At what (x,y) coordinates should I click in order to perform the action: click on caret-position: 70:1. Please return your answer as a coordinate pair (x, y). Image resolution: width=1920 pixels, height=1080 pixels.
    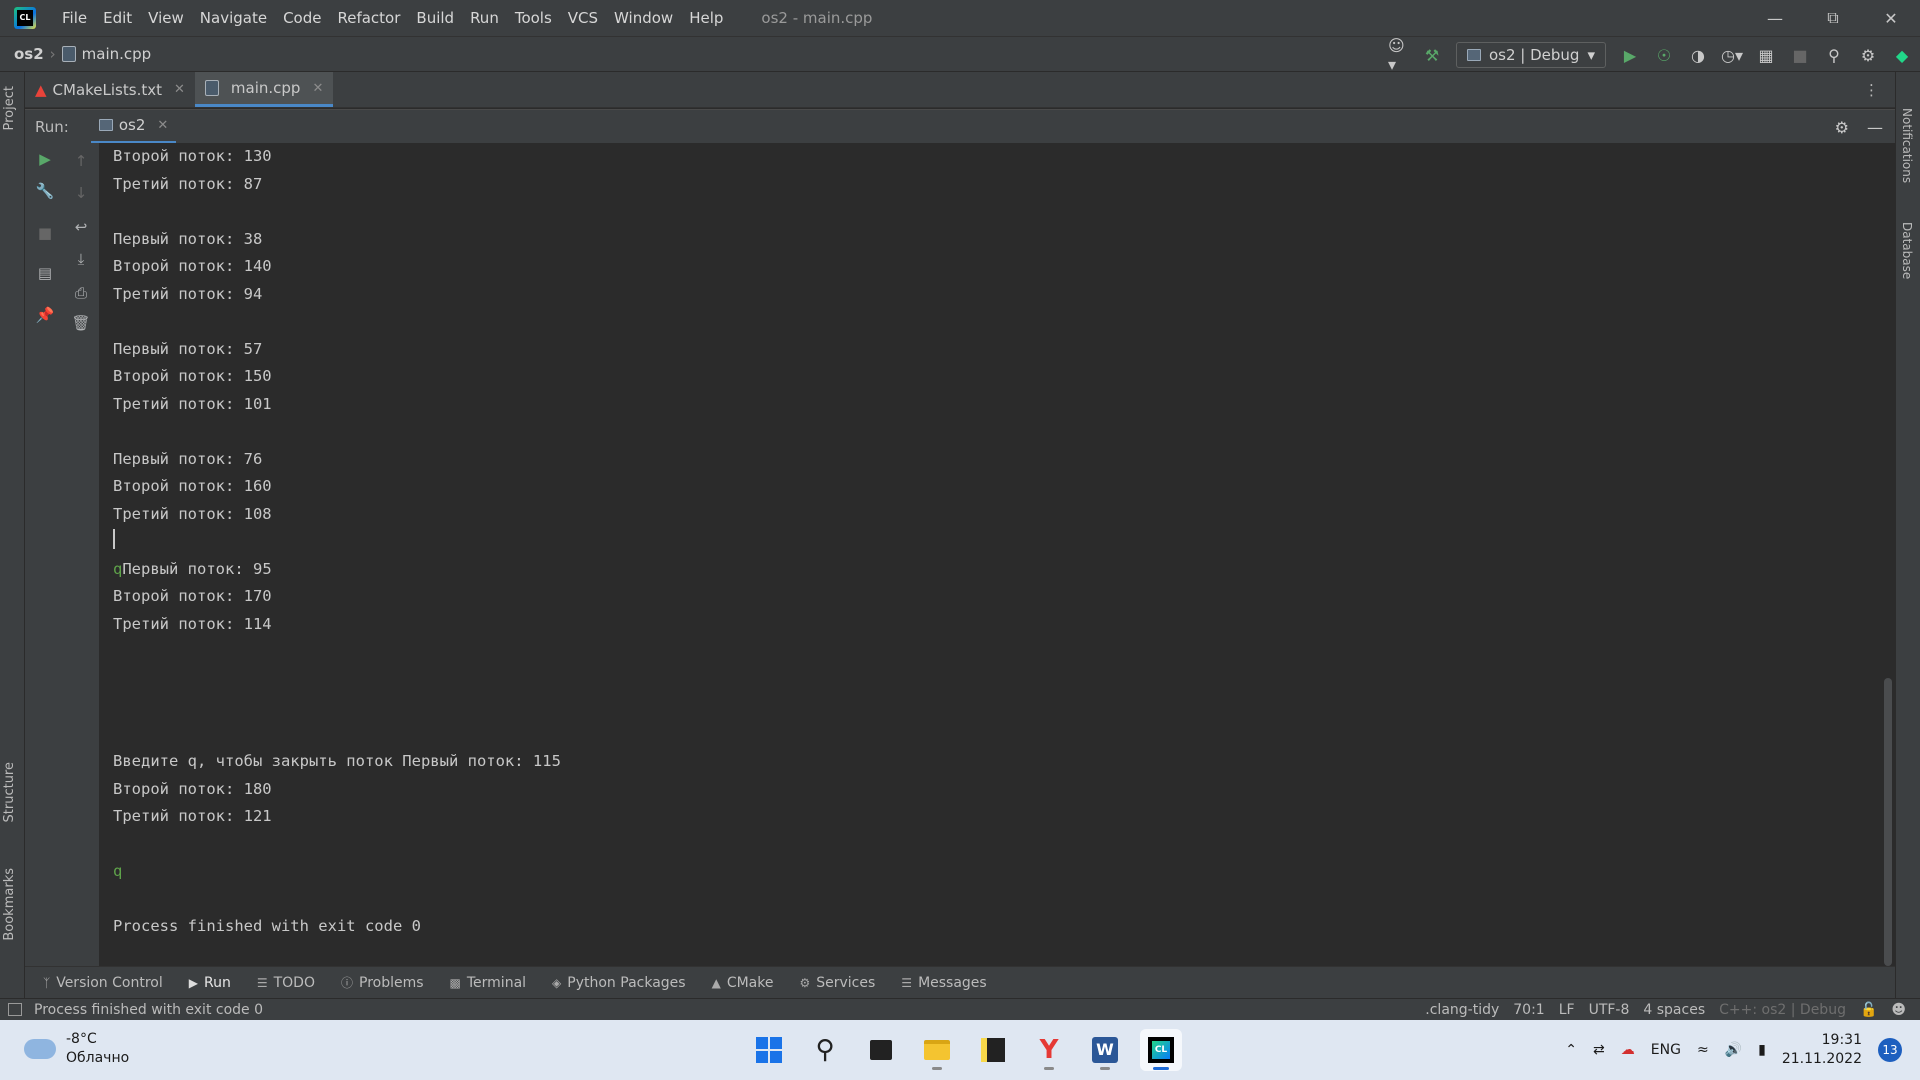
    Looking at the image, I should click on (1528, 1010).